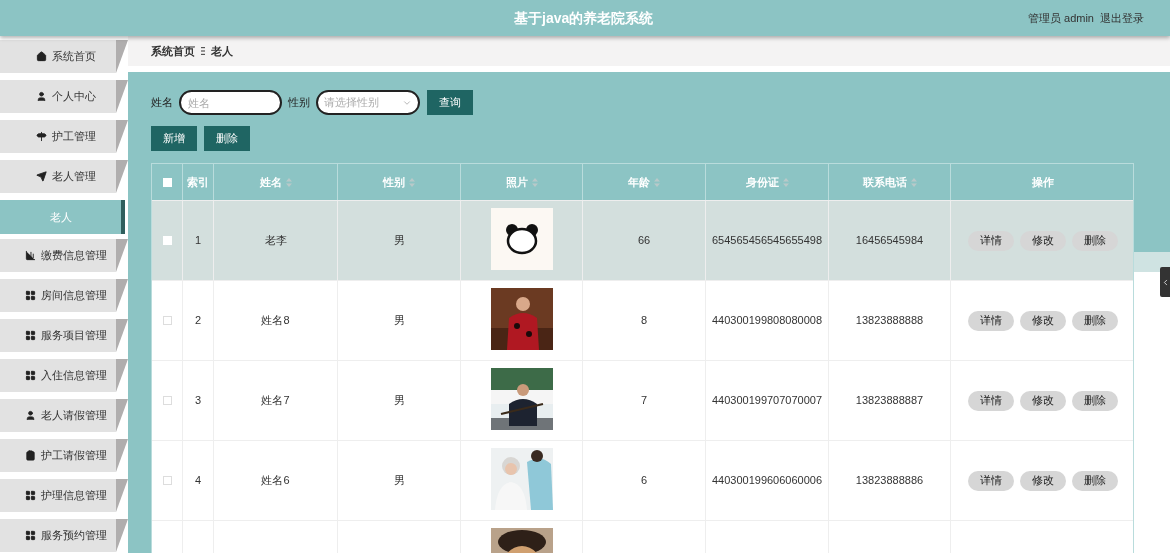 The width and height of the screenshot is (1170, 553). I want to click on user-label: 管理员 admin, so click(1060, 18).